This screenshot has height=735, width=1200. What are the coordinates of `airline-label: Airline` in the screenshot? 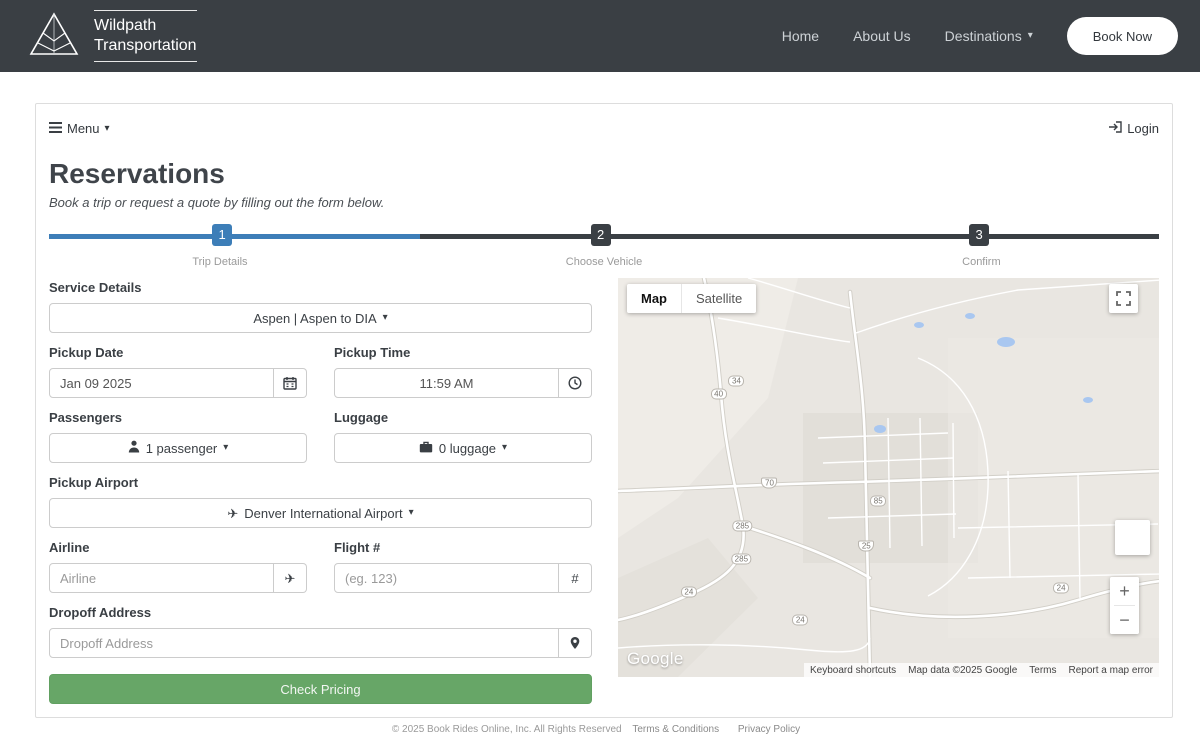 It's located at (69, 547).